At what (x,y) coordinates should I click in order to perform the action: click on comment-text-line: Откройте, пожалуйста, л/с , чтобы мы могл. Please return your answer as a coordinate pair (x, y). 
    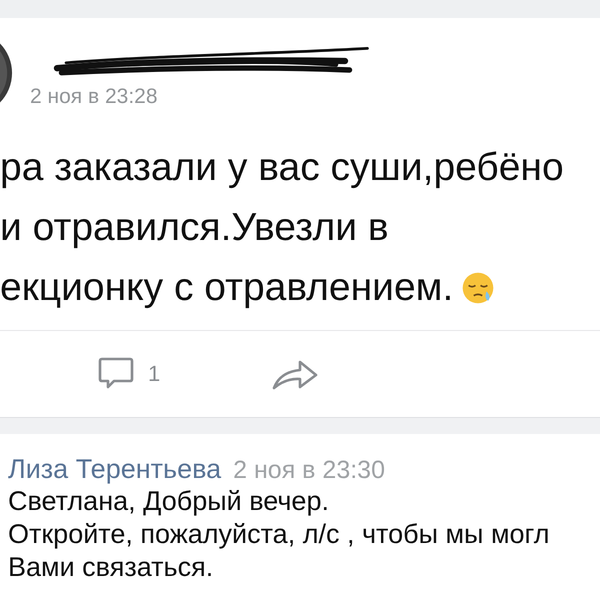
    Looking at the image, I should click on (279, 534).